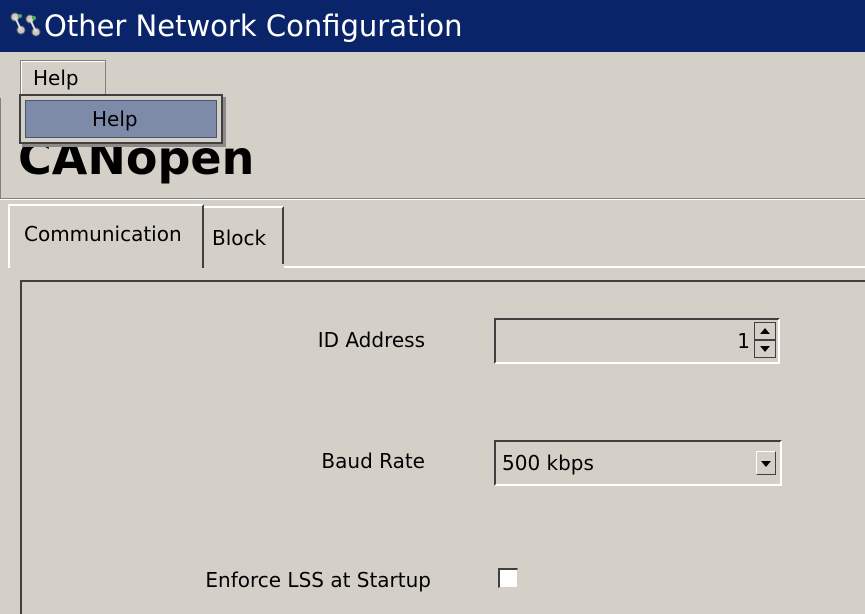 Image resolution: width=865 pixels, height=614 pixels. Describe the element at coordinates (432, 75) in the screenshot. I see `menu-bar` at that location.